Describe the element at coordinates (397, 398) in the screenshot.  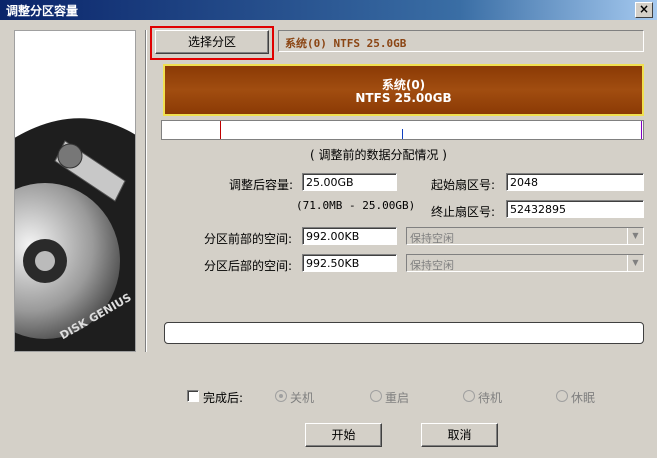
I see `radio-restart-label: 重启` at that location.